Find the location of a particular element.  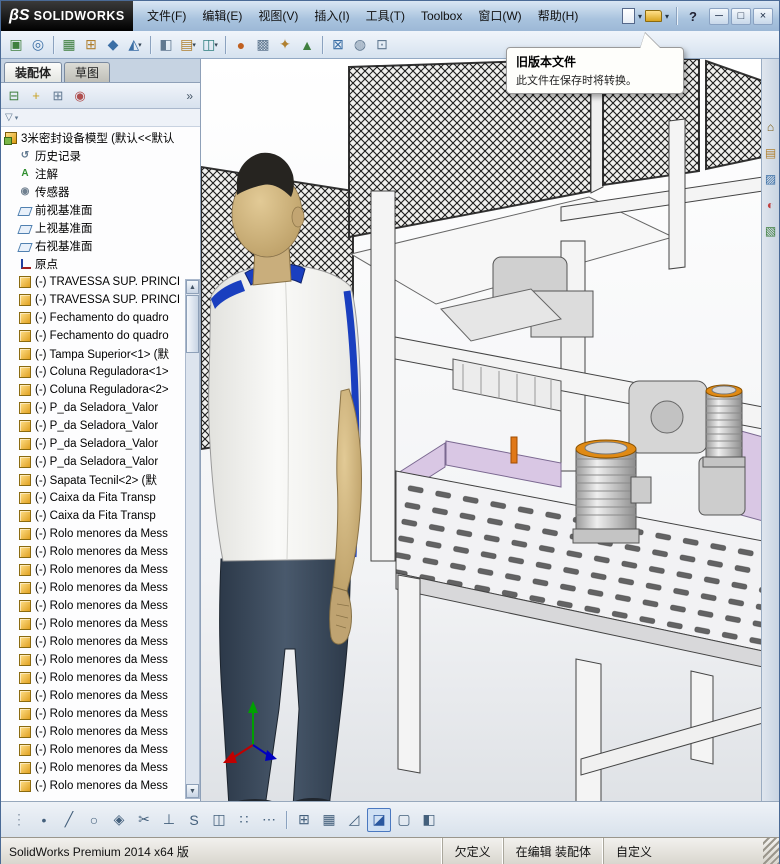

tree-item: (-) Coluna Reguladora<1> is located at coordinates (100, 372).